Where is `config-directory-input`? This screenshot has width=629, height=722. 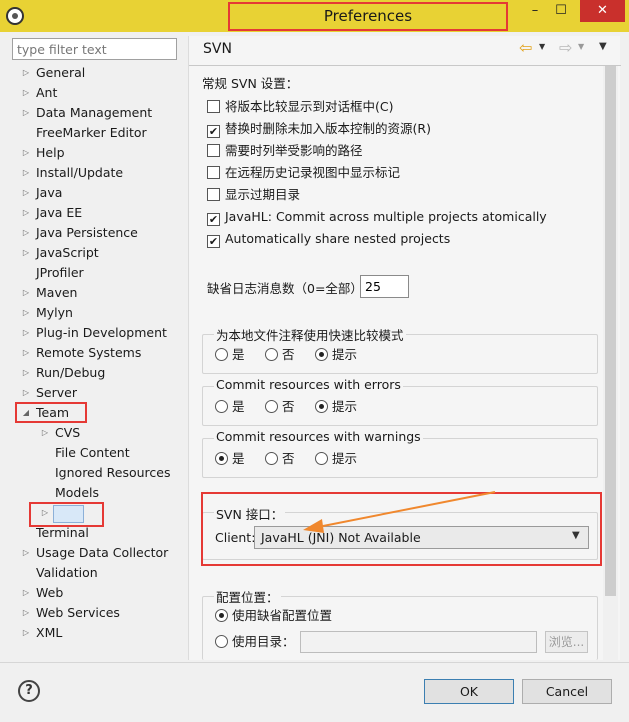 config-directory-input is located at coordinates (418, 642).